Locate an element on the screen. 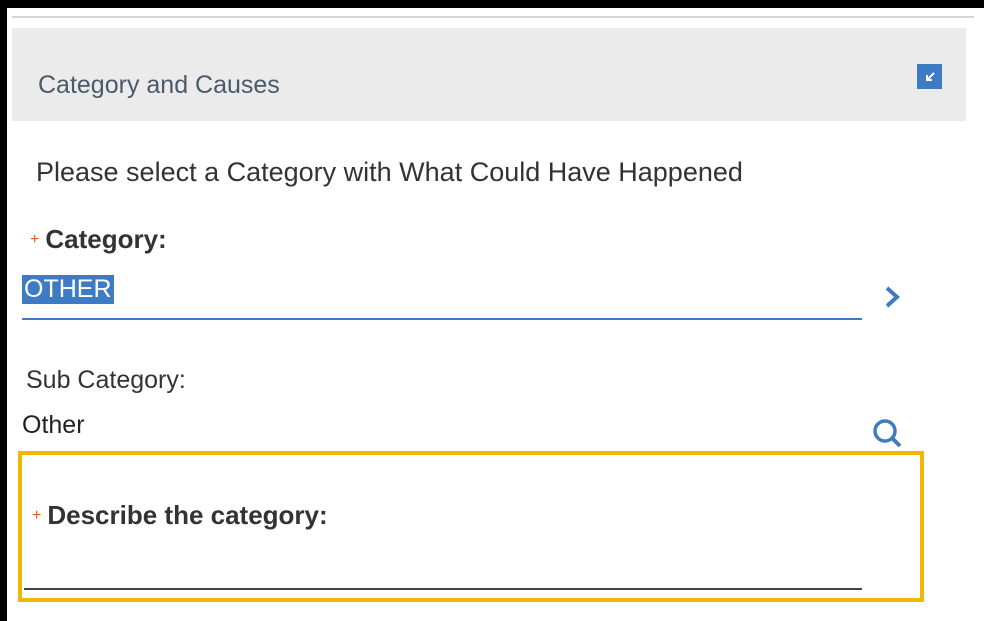  collapse-button is located at coordinates (929, 76).